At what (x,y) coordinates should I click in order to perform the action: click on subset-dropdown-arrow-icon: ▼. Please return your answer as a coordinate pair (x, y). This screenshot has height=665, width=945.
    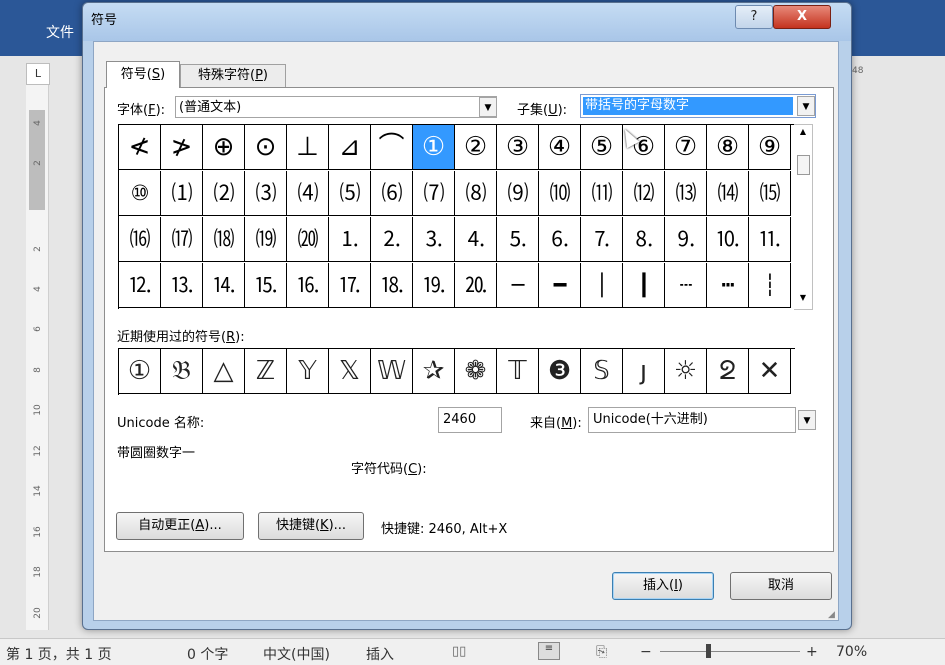
    Looking at the image, I should click on (806, 106).